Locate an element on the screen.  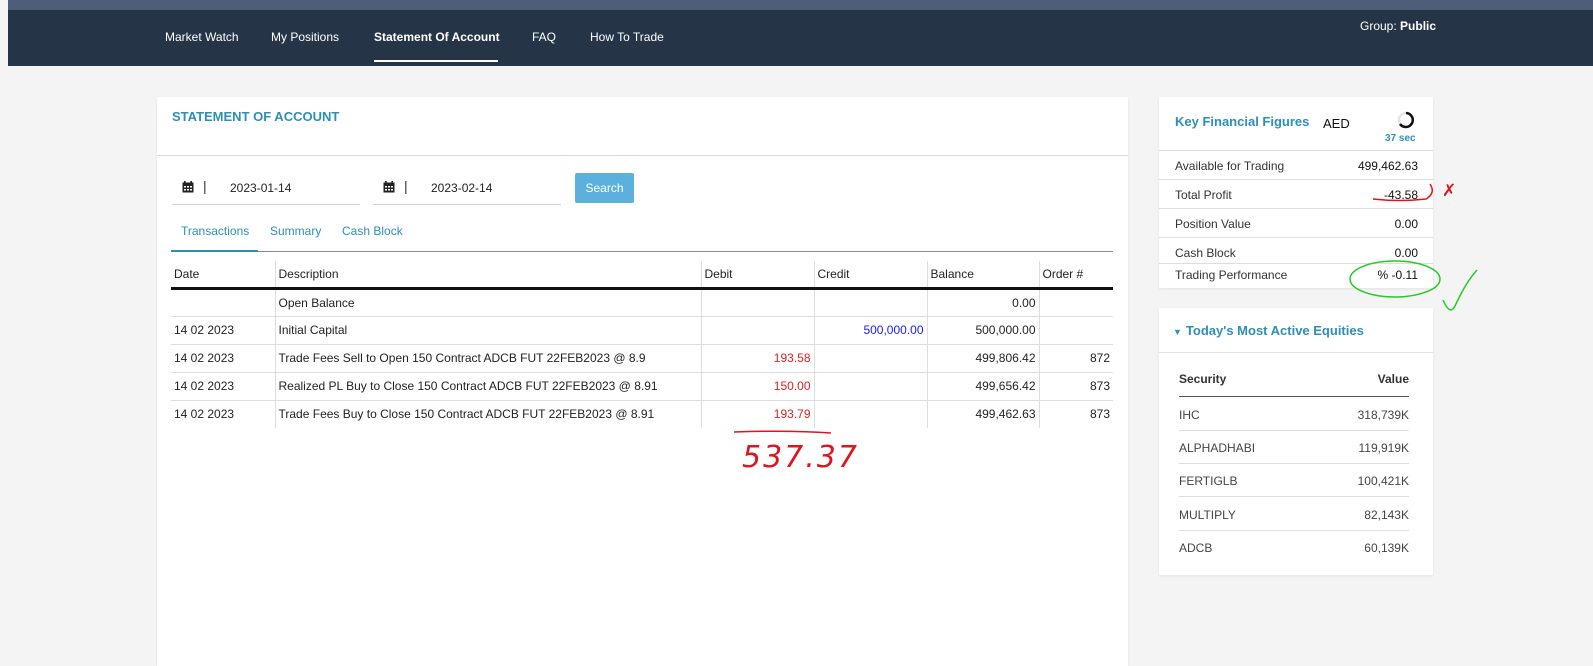
divider is located at coordinates (1296, 352).